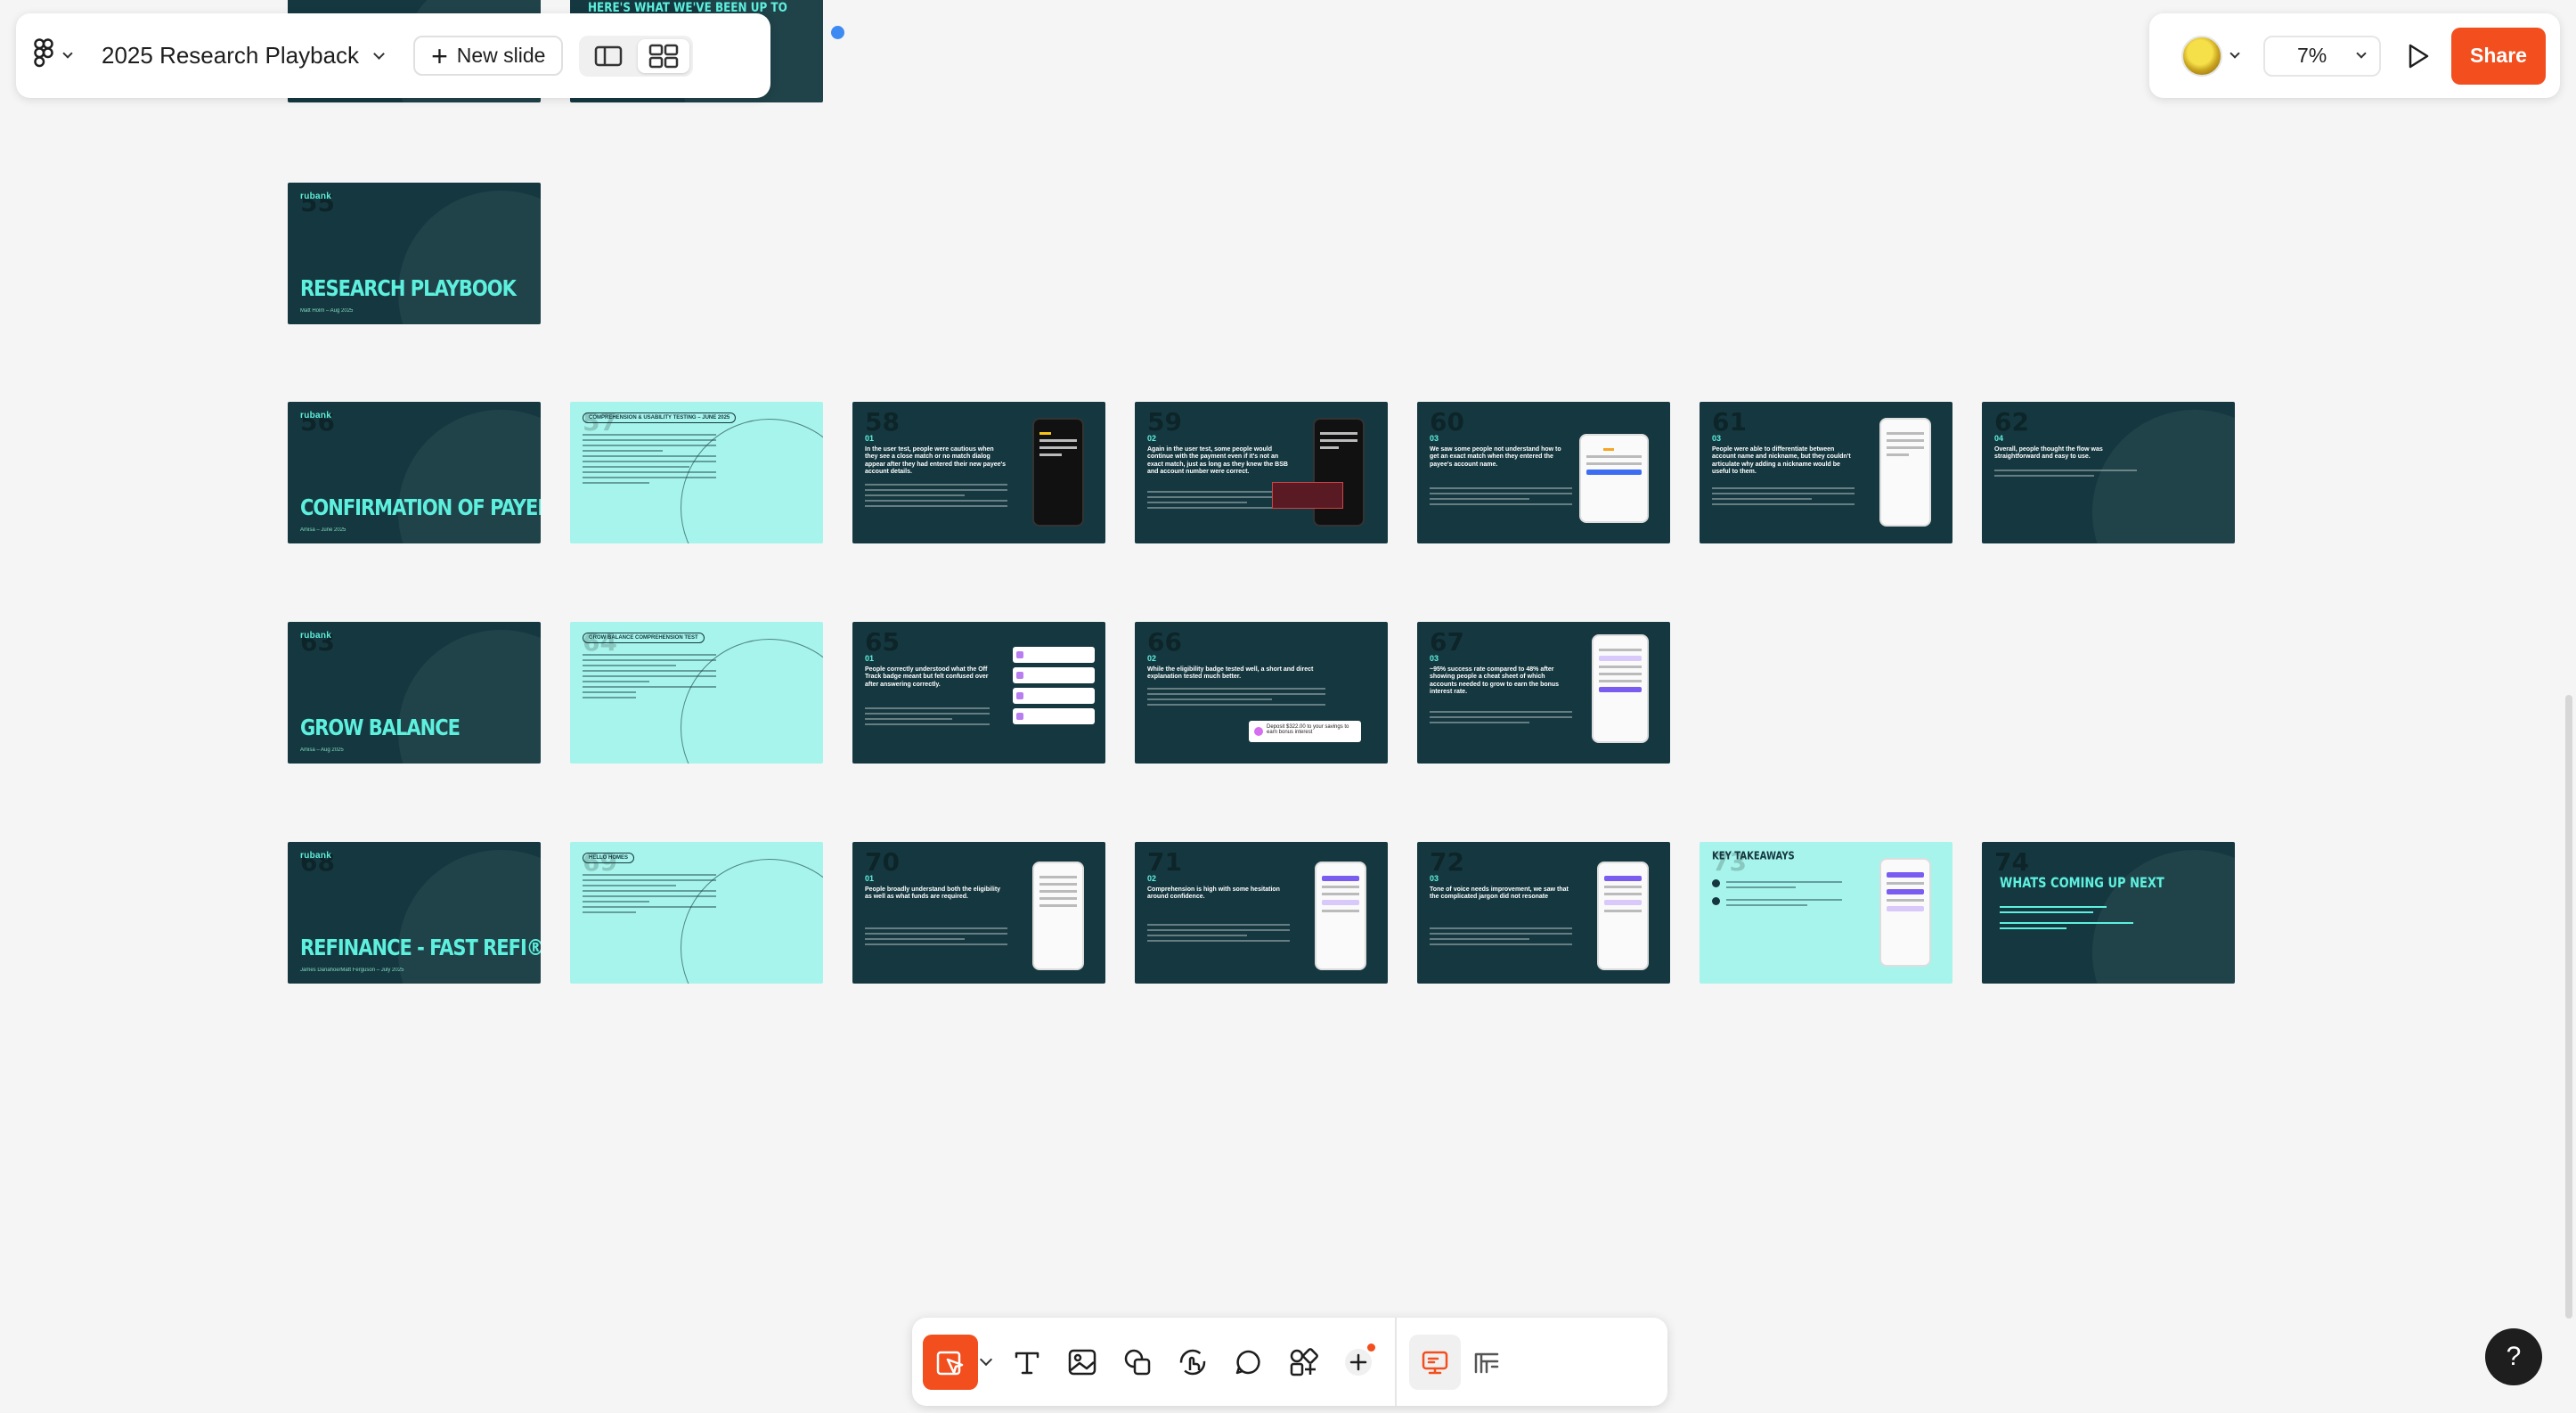 Image resolution: width=2576 pixels, height=1413 pixels. I want to click on plus-icon, so click(1358, 1362).